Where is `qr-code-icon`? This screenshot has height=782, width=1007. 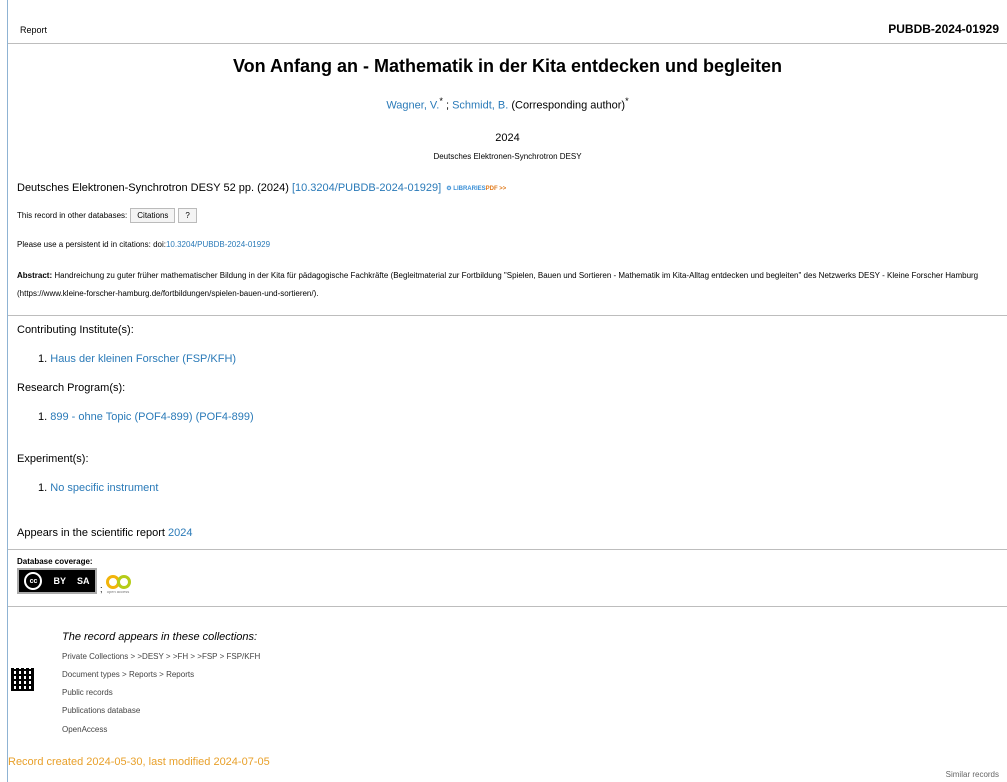
qr-code-icon is located at coordinates (22, 679).